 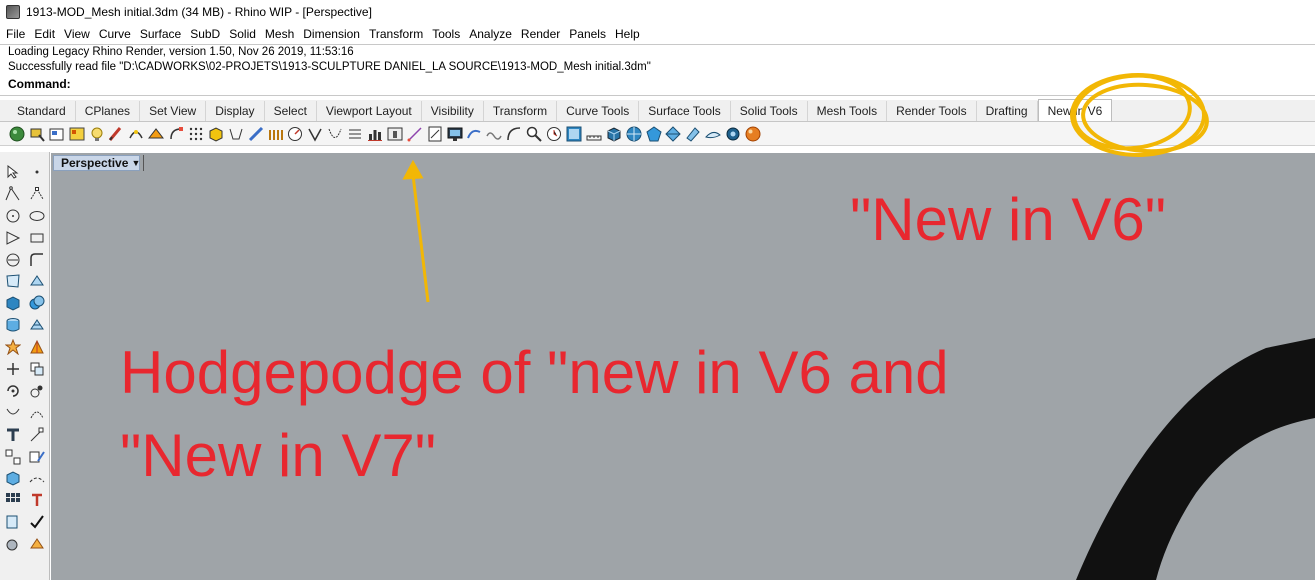 I want to click on callout-hodgepodge-line2: "New in V7", so click(x=278, y=455).